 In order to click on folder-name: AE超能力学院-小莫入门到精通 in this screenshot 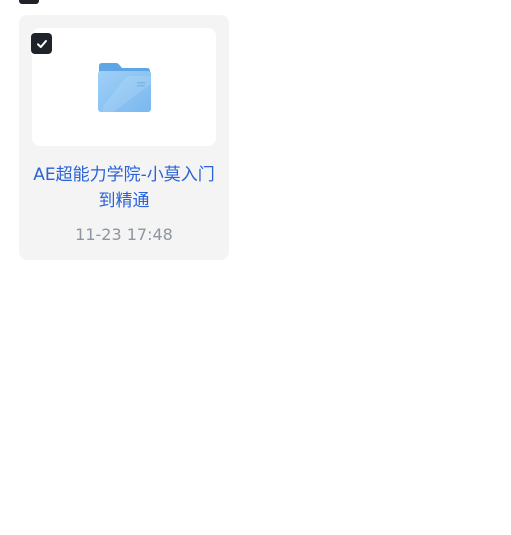, I will do `click(124, 188)`.